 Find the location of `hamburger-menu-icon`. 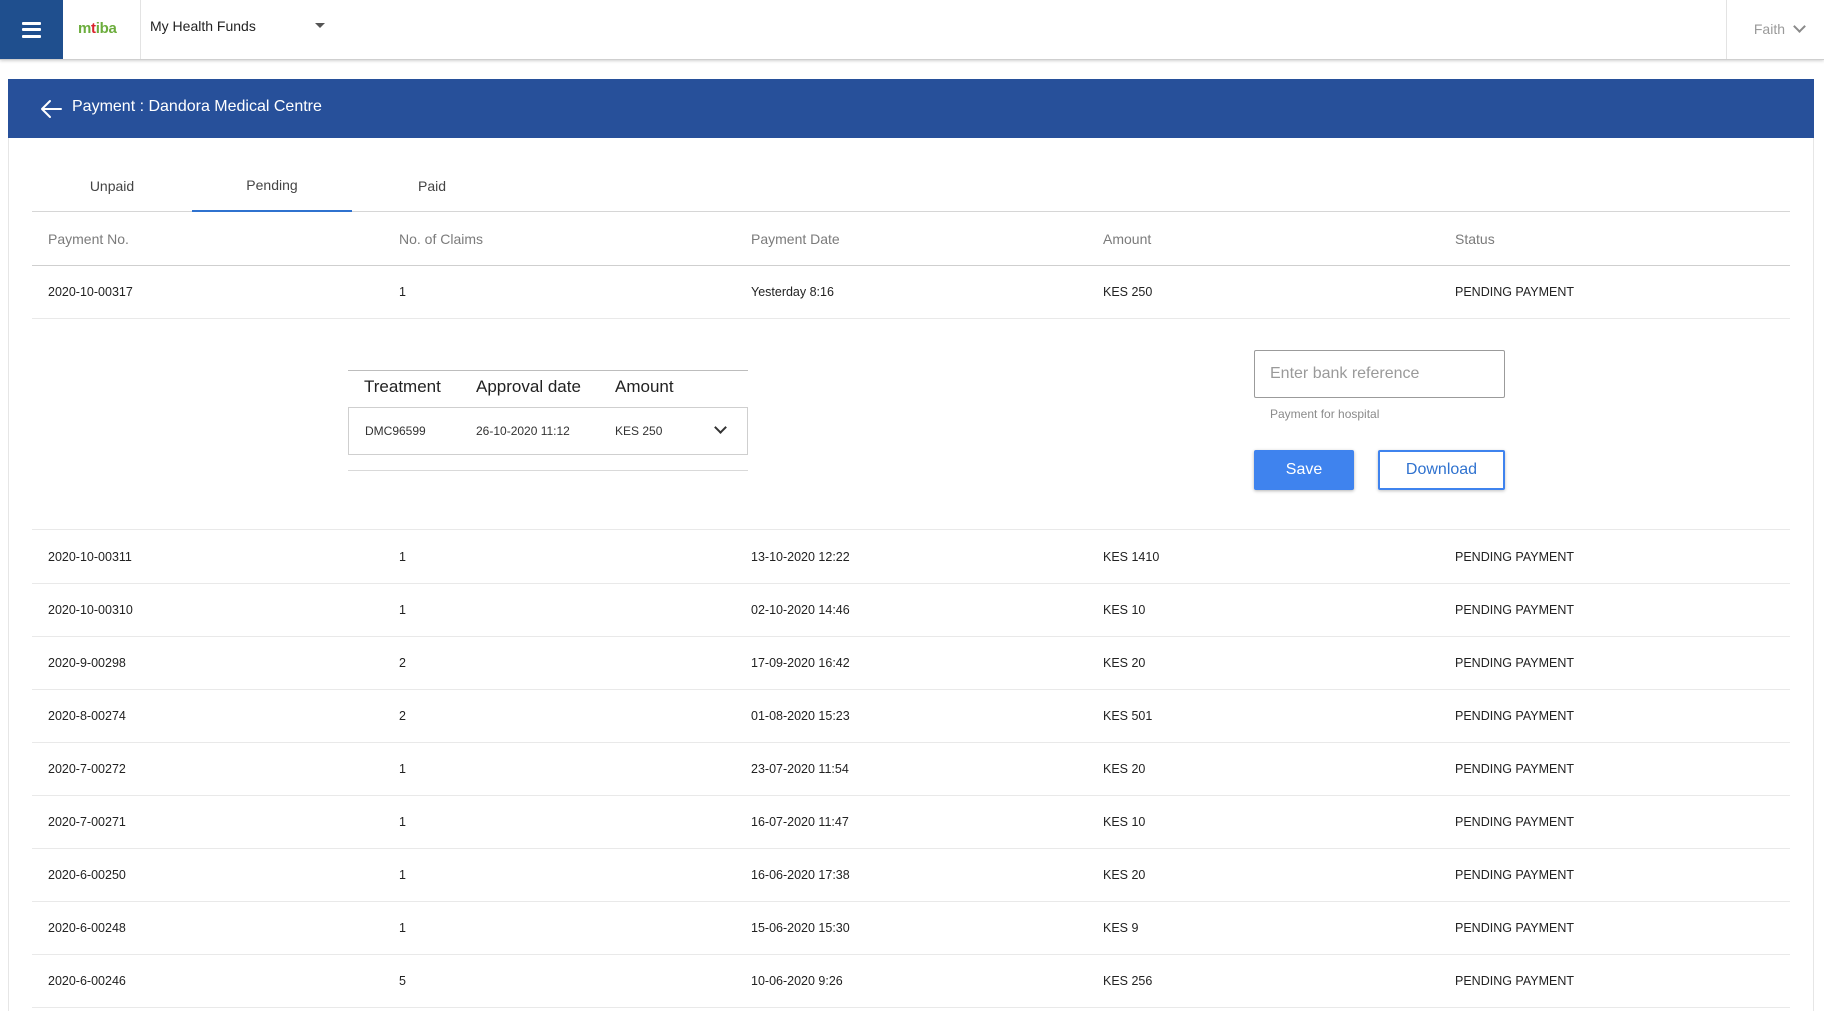

hamburger-menu-icon is located at coordinates (31, 29).